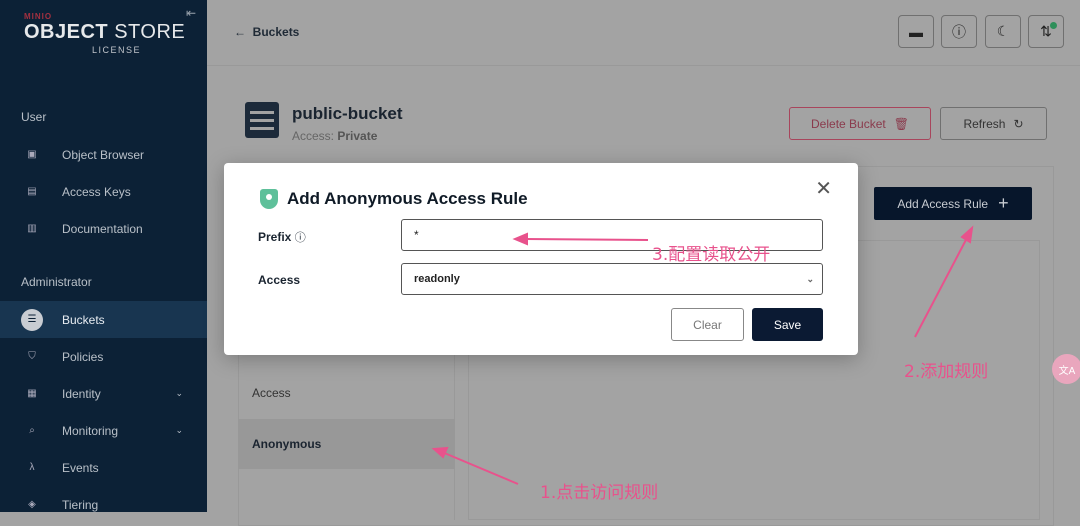 This screenshot has height=526, width=1080. I want to click on dark-mode-icon: ☾, so click(1003, 31).